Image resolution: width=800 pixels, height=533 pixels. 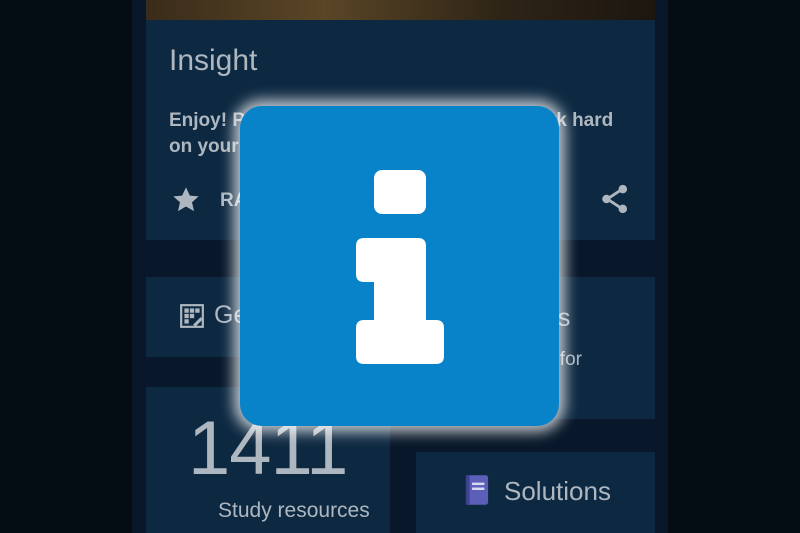 I want to click on insight-title: Insight, so click(x=213, y=60).